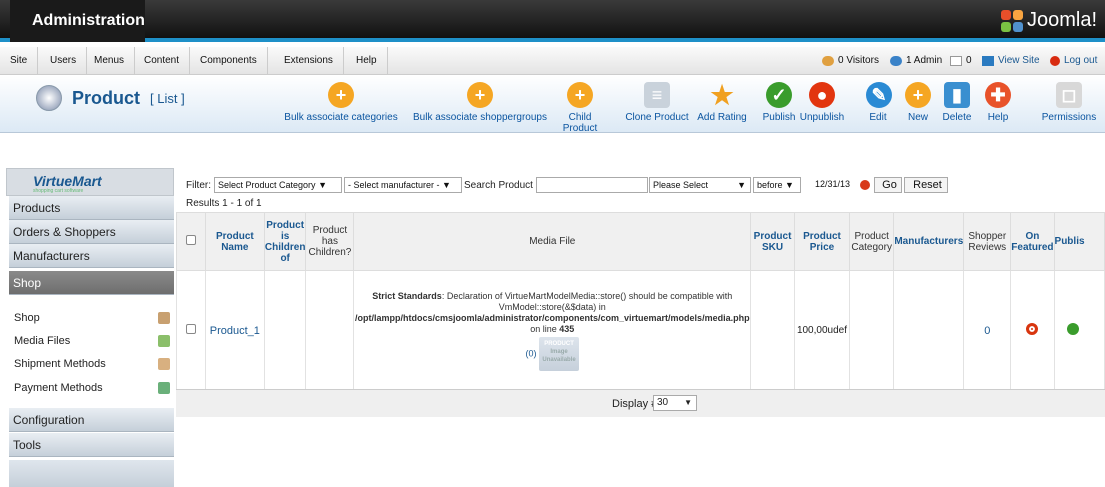 The width and height of the screenshot is (1105, 487). Describe the element at coordinates (559, 353) in the screenshot. I see `image-unavailable-placeholder: PRODUCT Image Unavailable` at that location.